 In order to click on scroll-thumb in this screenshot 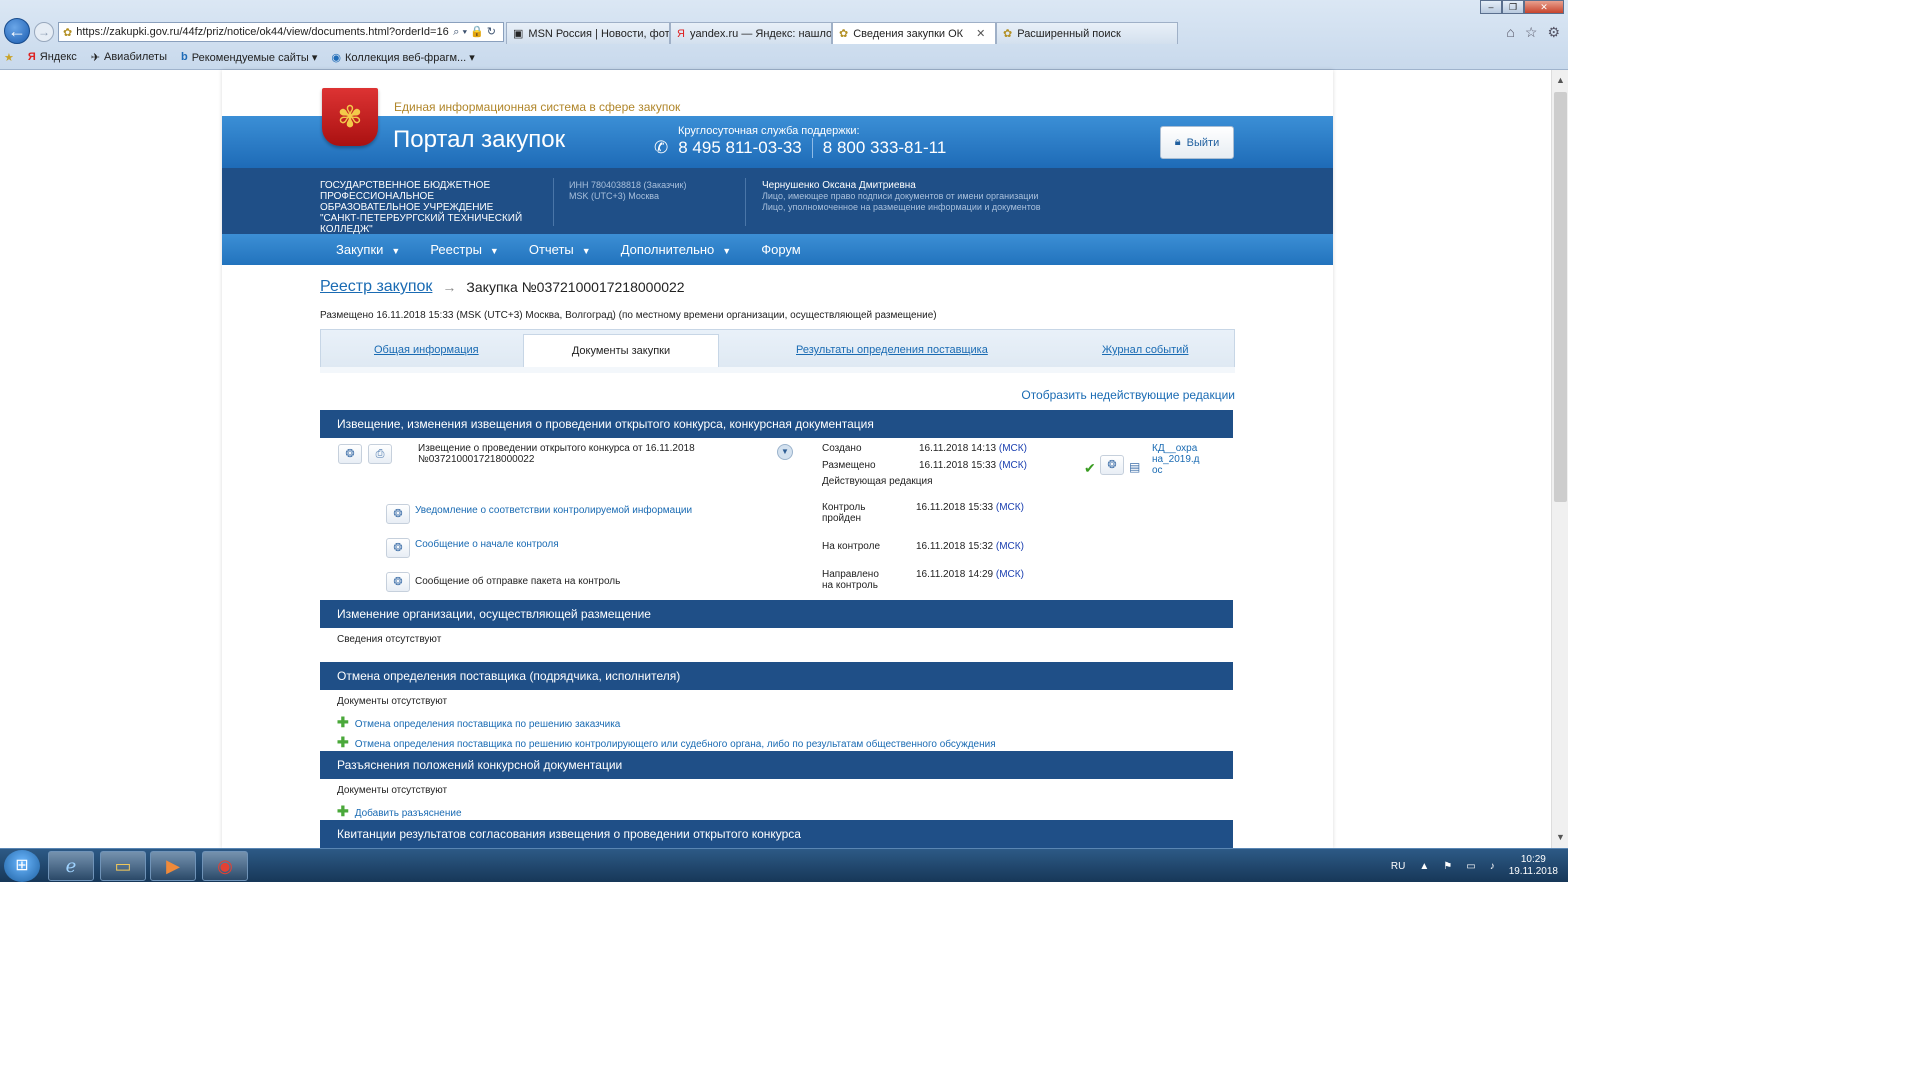, I will do `click(1560, 297)`.